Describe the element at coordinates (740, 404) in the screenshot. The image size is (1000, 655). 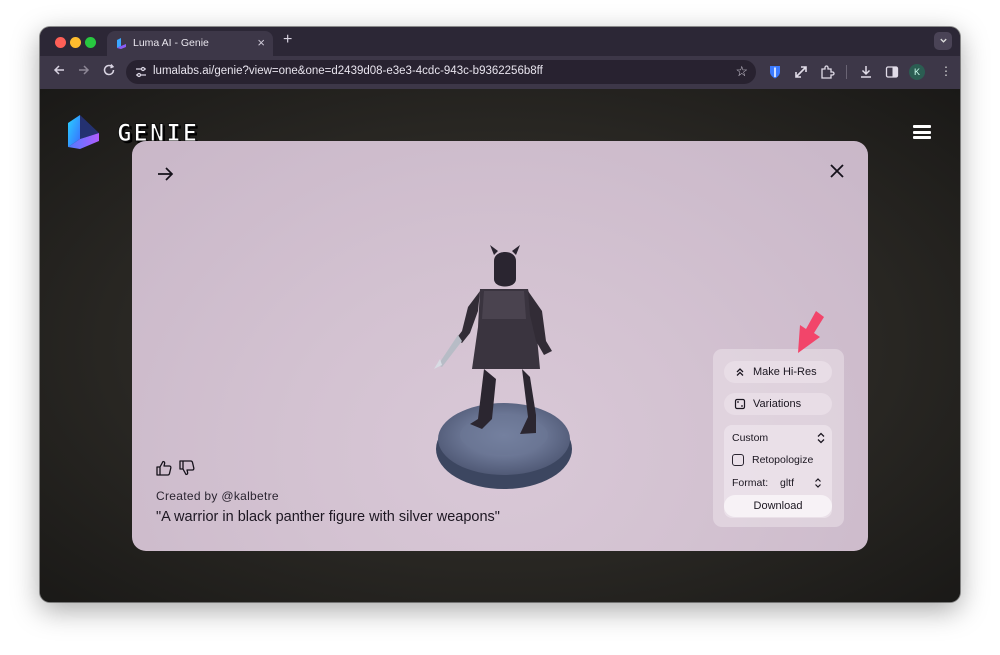
I see `dice-icon` at that location.